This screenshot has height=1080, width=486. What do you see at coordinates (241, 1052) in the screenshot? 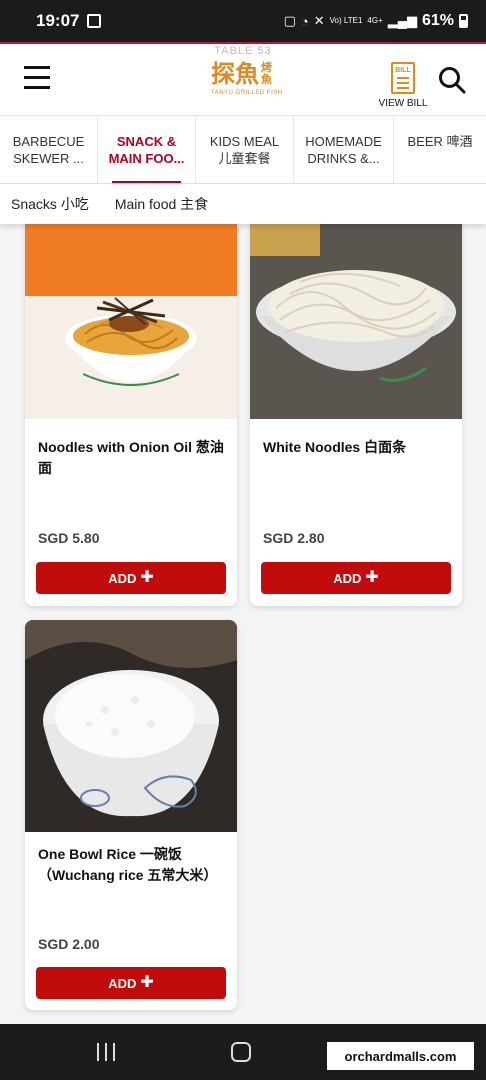
I see `home-icon` at bounding box center [241, 1052].